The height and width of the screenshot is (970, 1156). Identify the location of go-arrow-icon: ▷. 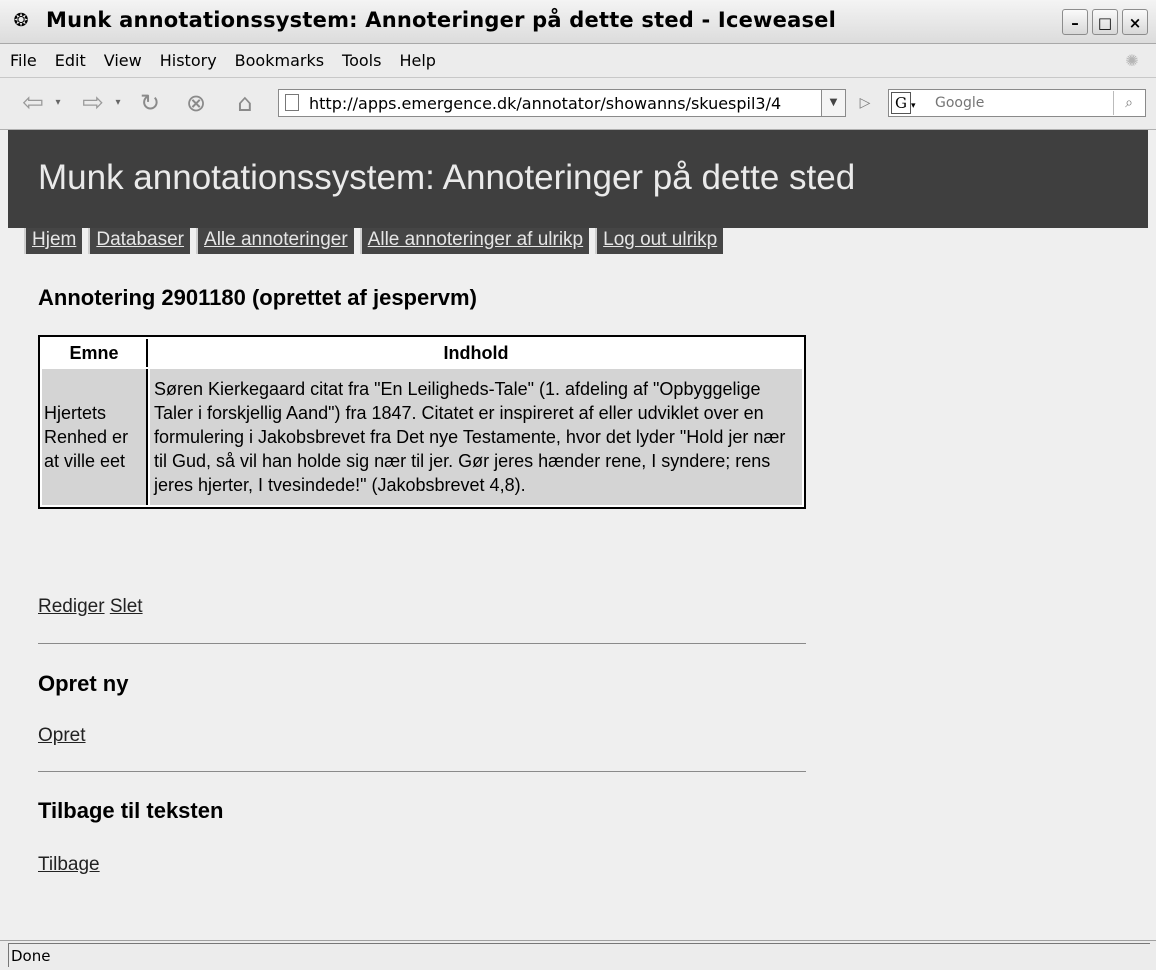
(865, 103).